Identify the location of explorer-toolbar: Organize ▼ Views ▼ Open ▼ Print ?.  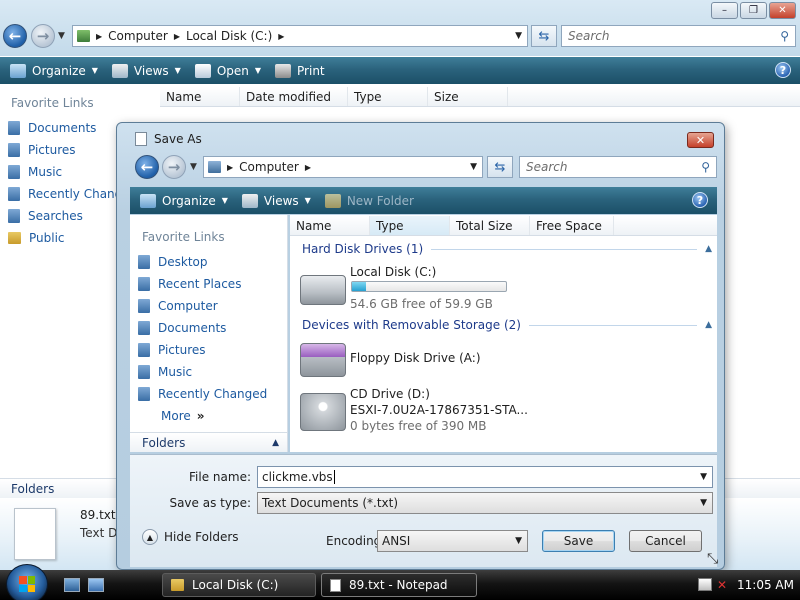
(400, 70).